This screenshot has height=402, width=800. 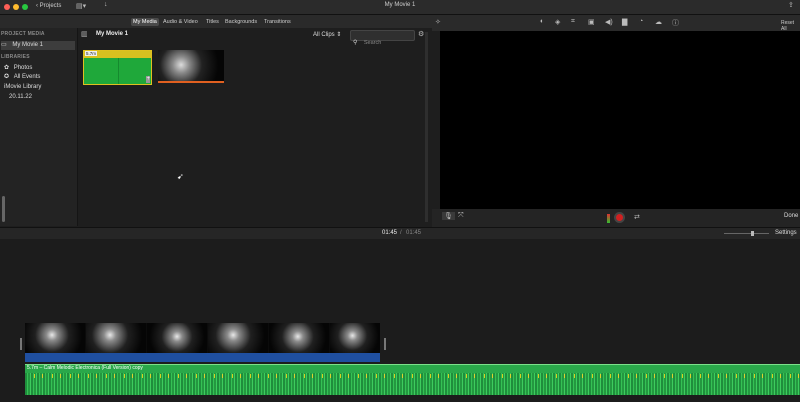 I want to click on record-button, so click(x=619, y=217).